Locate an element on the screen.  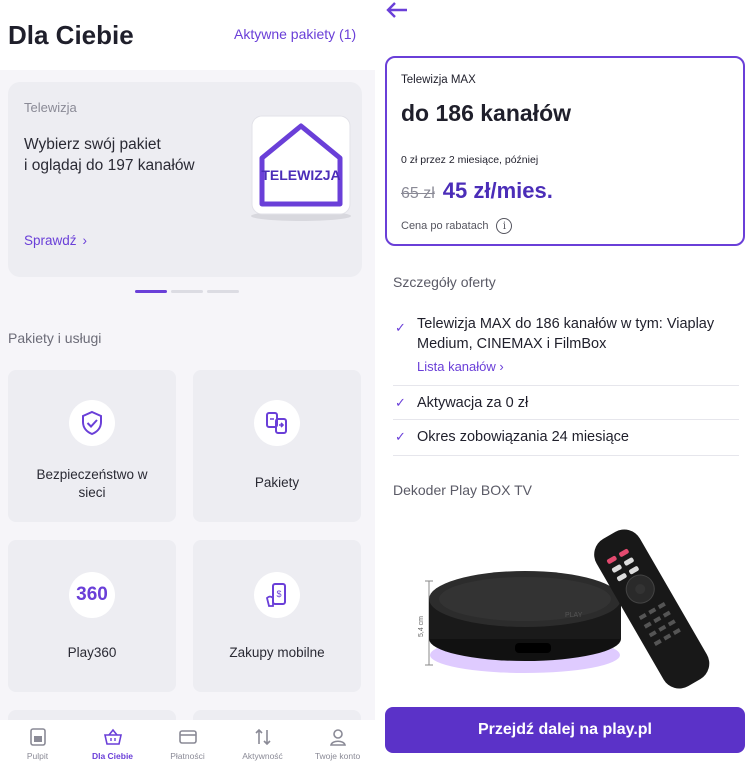
dimension-label: 5,4 cm is located at coordinates (421, 626).